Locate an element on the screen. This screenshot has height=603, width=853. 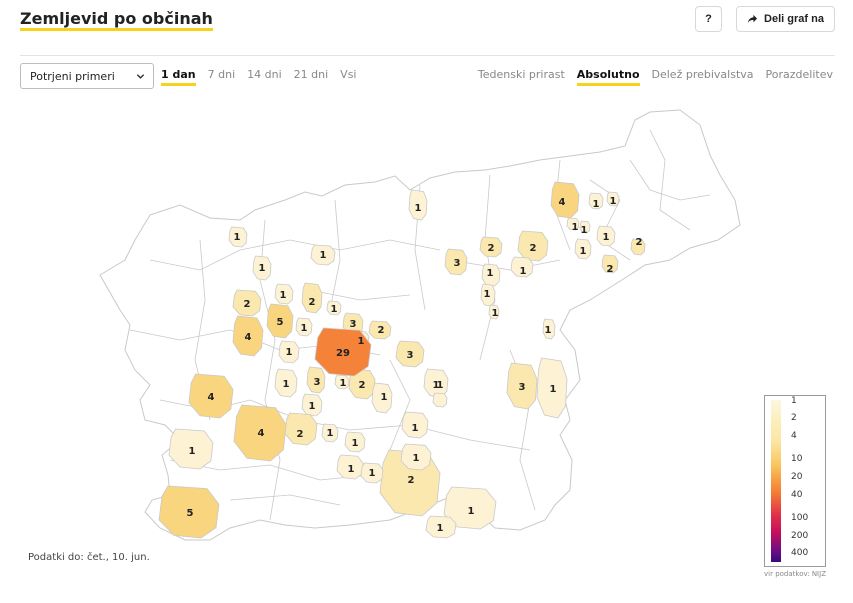
share-arrow-icon is located at coordinates (752, 18).